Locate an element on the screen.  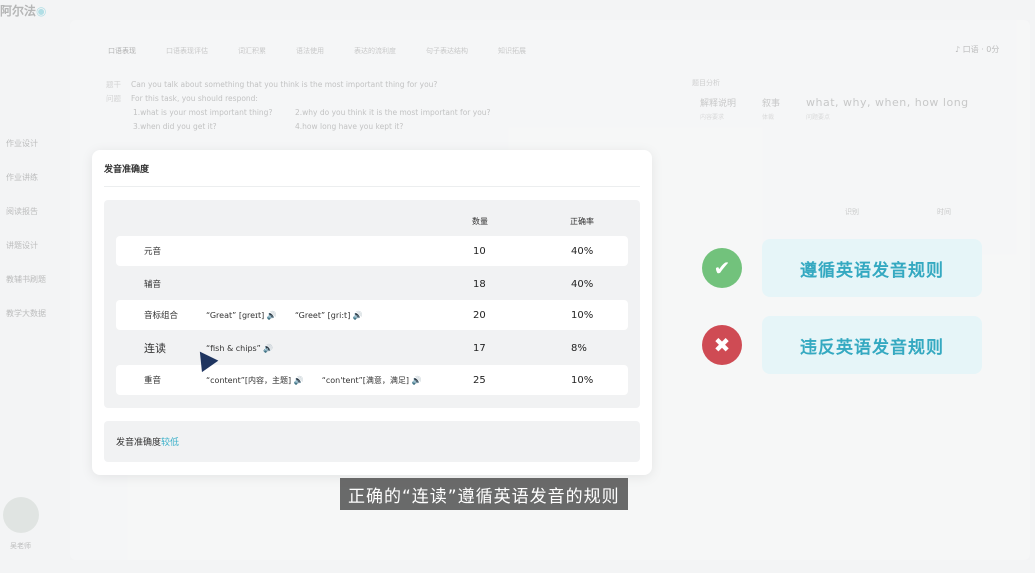
header-count: 数量 is located at coordinates (480, 221).